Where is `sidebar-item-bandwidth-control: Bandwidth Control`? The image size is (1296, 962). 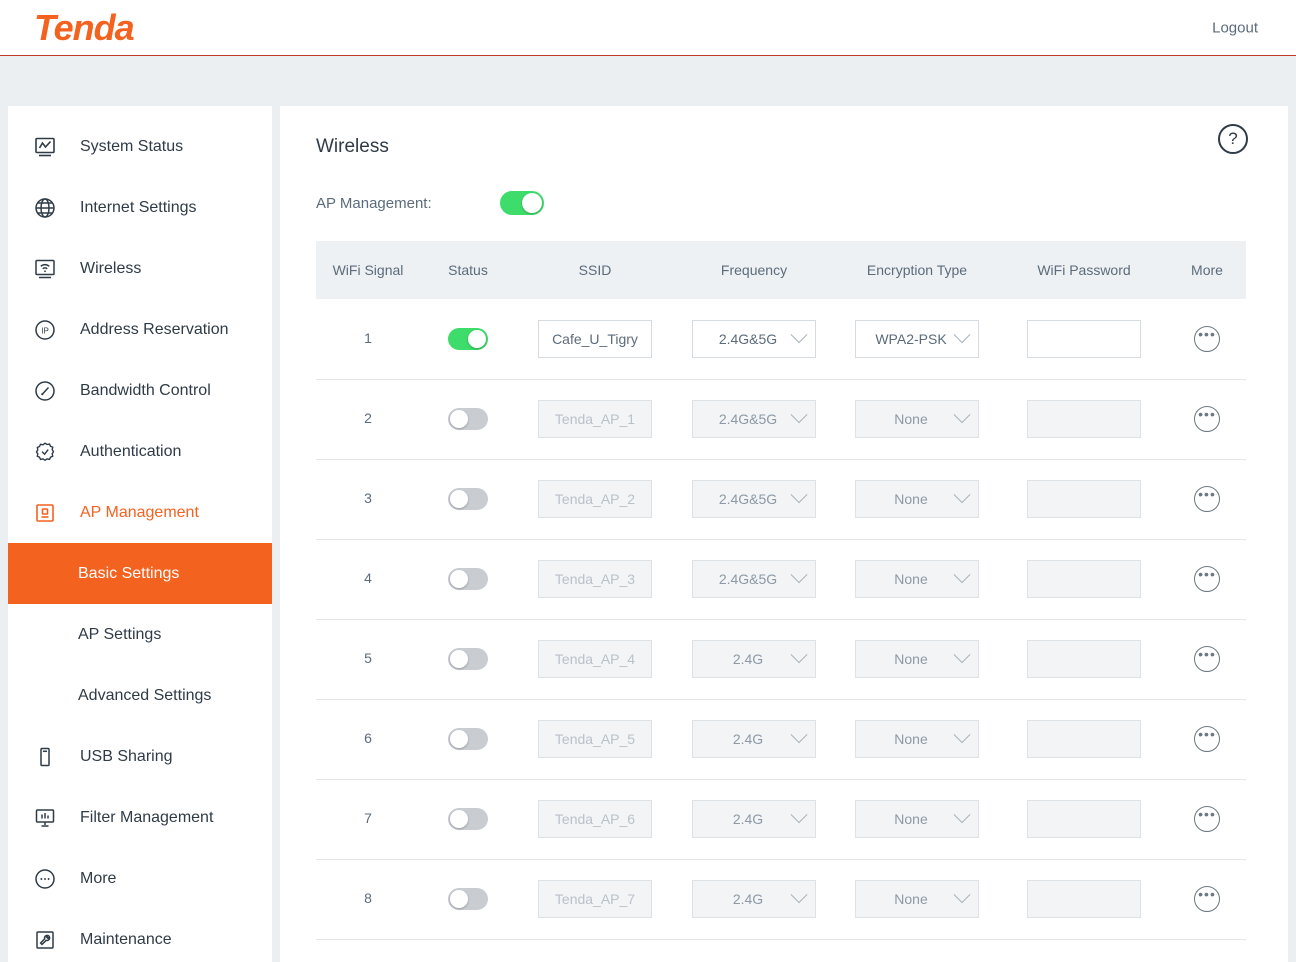
sidebar-item-bandwidth-control: Bandwidth Control is located at coordinates (140, 390).